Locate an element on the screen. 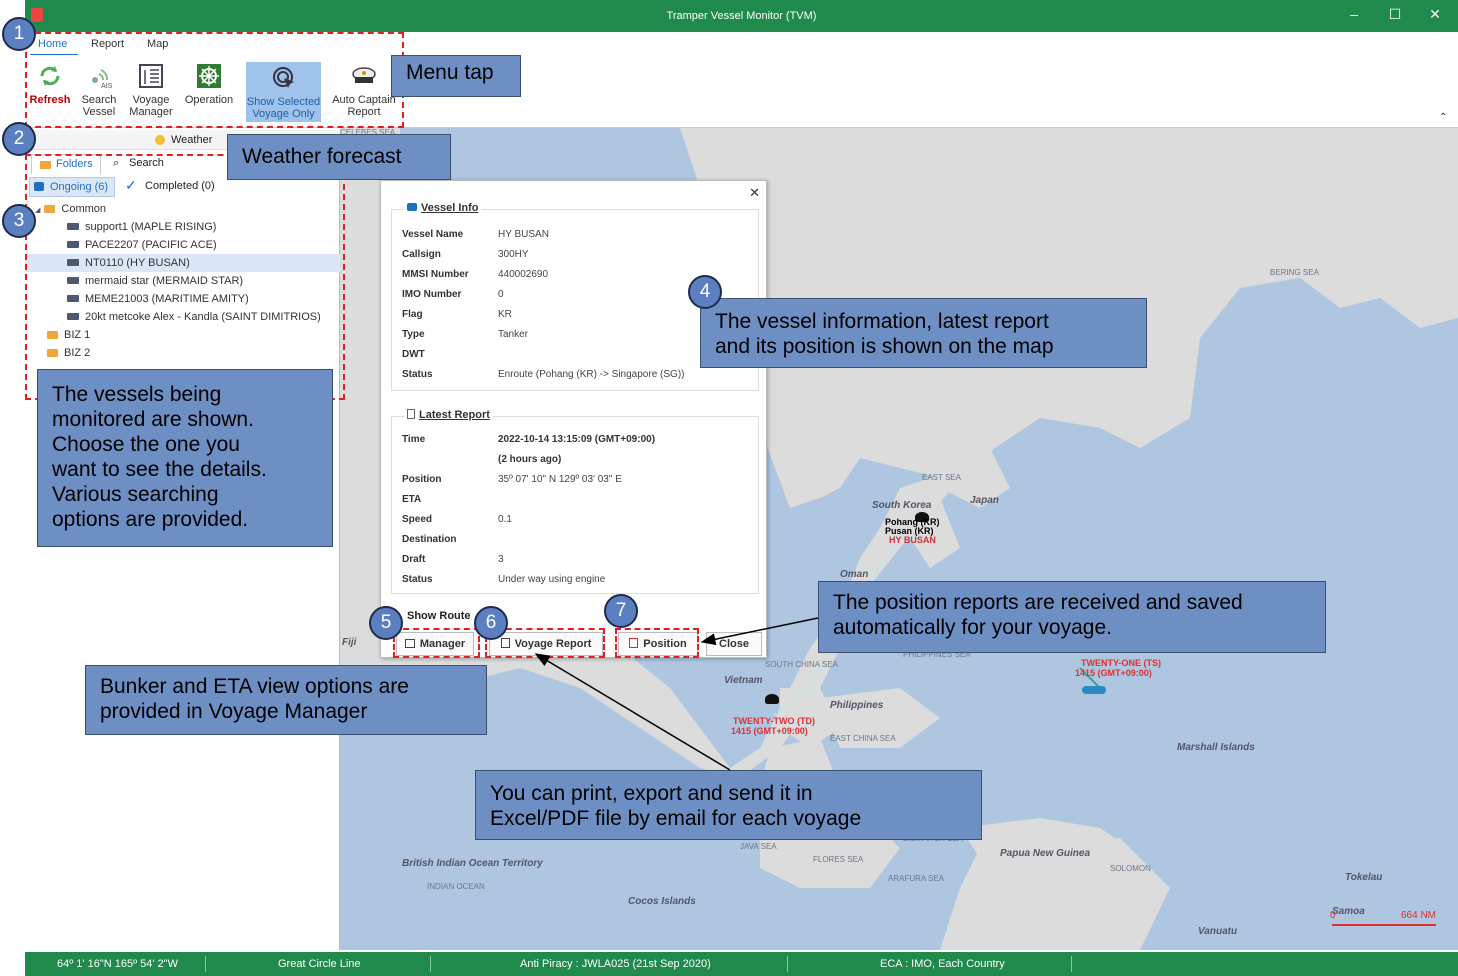 The image size is (1458, 976). vessel-twenty-one-label: TWENTY-ONE (TS) is located at coordinates (1121, 663).